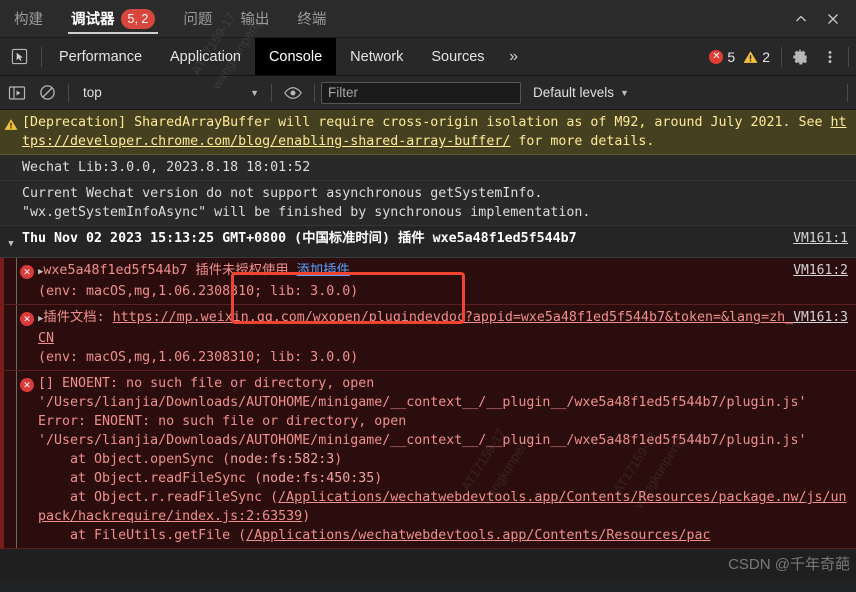 The image size is (856, 592). Describe the element at coordinates (323, 270) in the screenshot. I see `add-plugin-link: 添加插件` at that location.